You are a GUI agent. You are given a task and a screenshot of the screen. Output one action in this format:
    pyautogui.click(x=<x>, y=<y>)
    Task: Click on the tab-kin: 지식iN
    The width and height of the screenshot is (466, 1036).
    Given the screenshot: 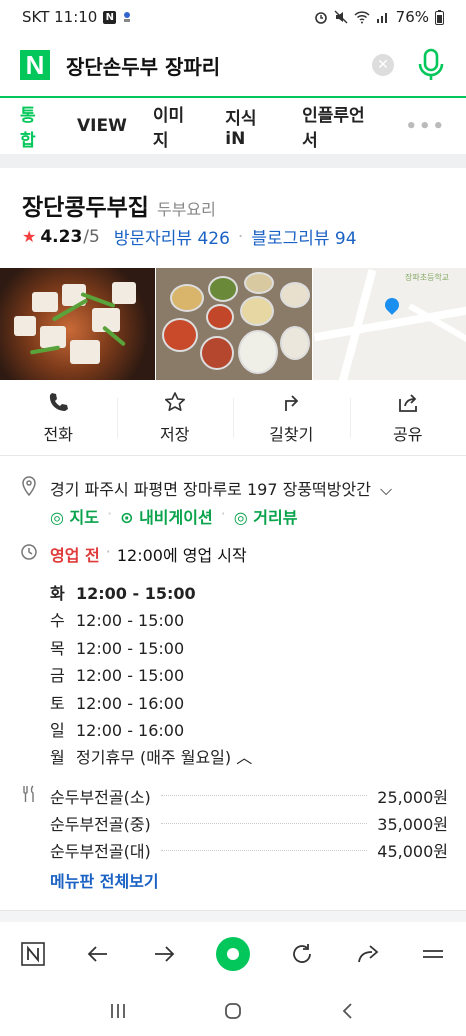 What is the action you would take?
    pyautogui.click(x=250, y=126)
    